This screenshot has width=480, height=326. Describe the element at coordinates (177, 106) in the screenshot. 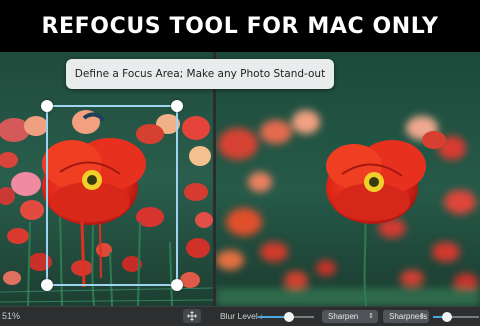

I see `focus-handle-top-right` at that location.